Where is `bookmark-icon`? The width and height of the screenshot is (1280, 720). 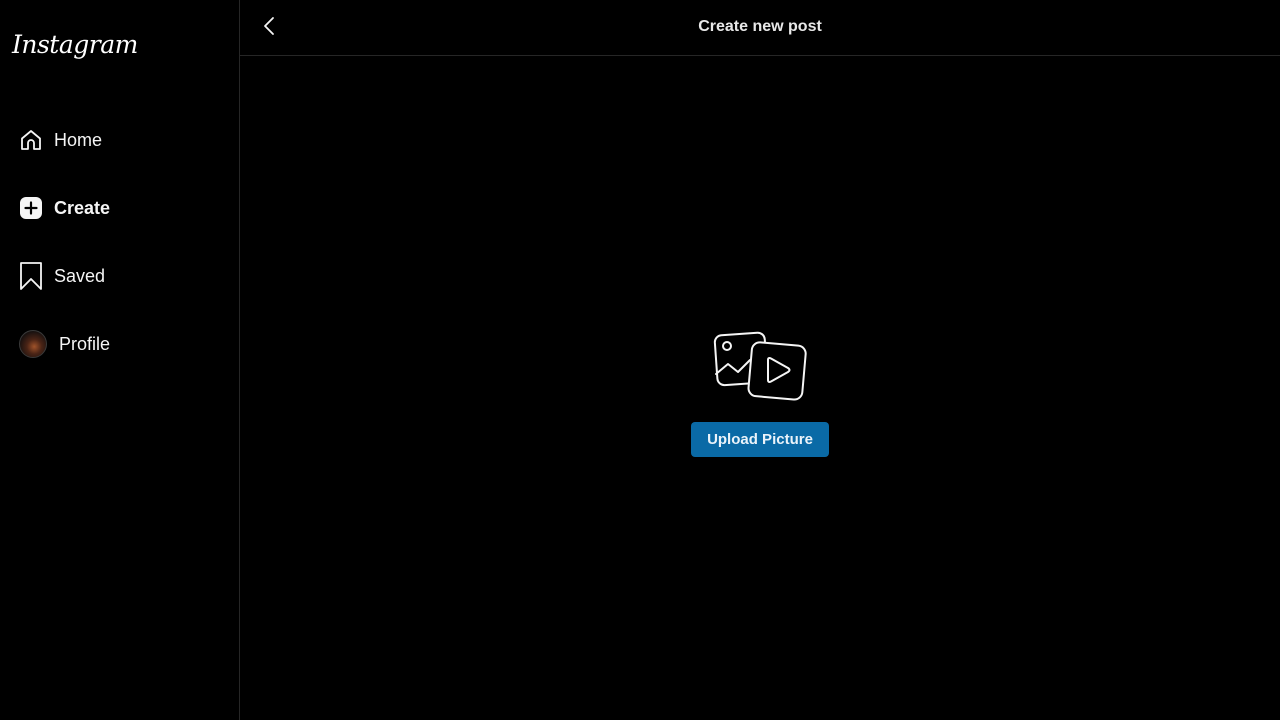
bookmark-icon is located at coordinates (31, 276).